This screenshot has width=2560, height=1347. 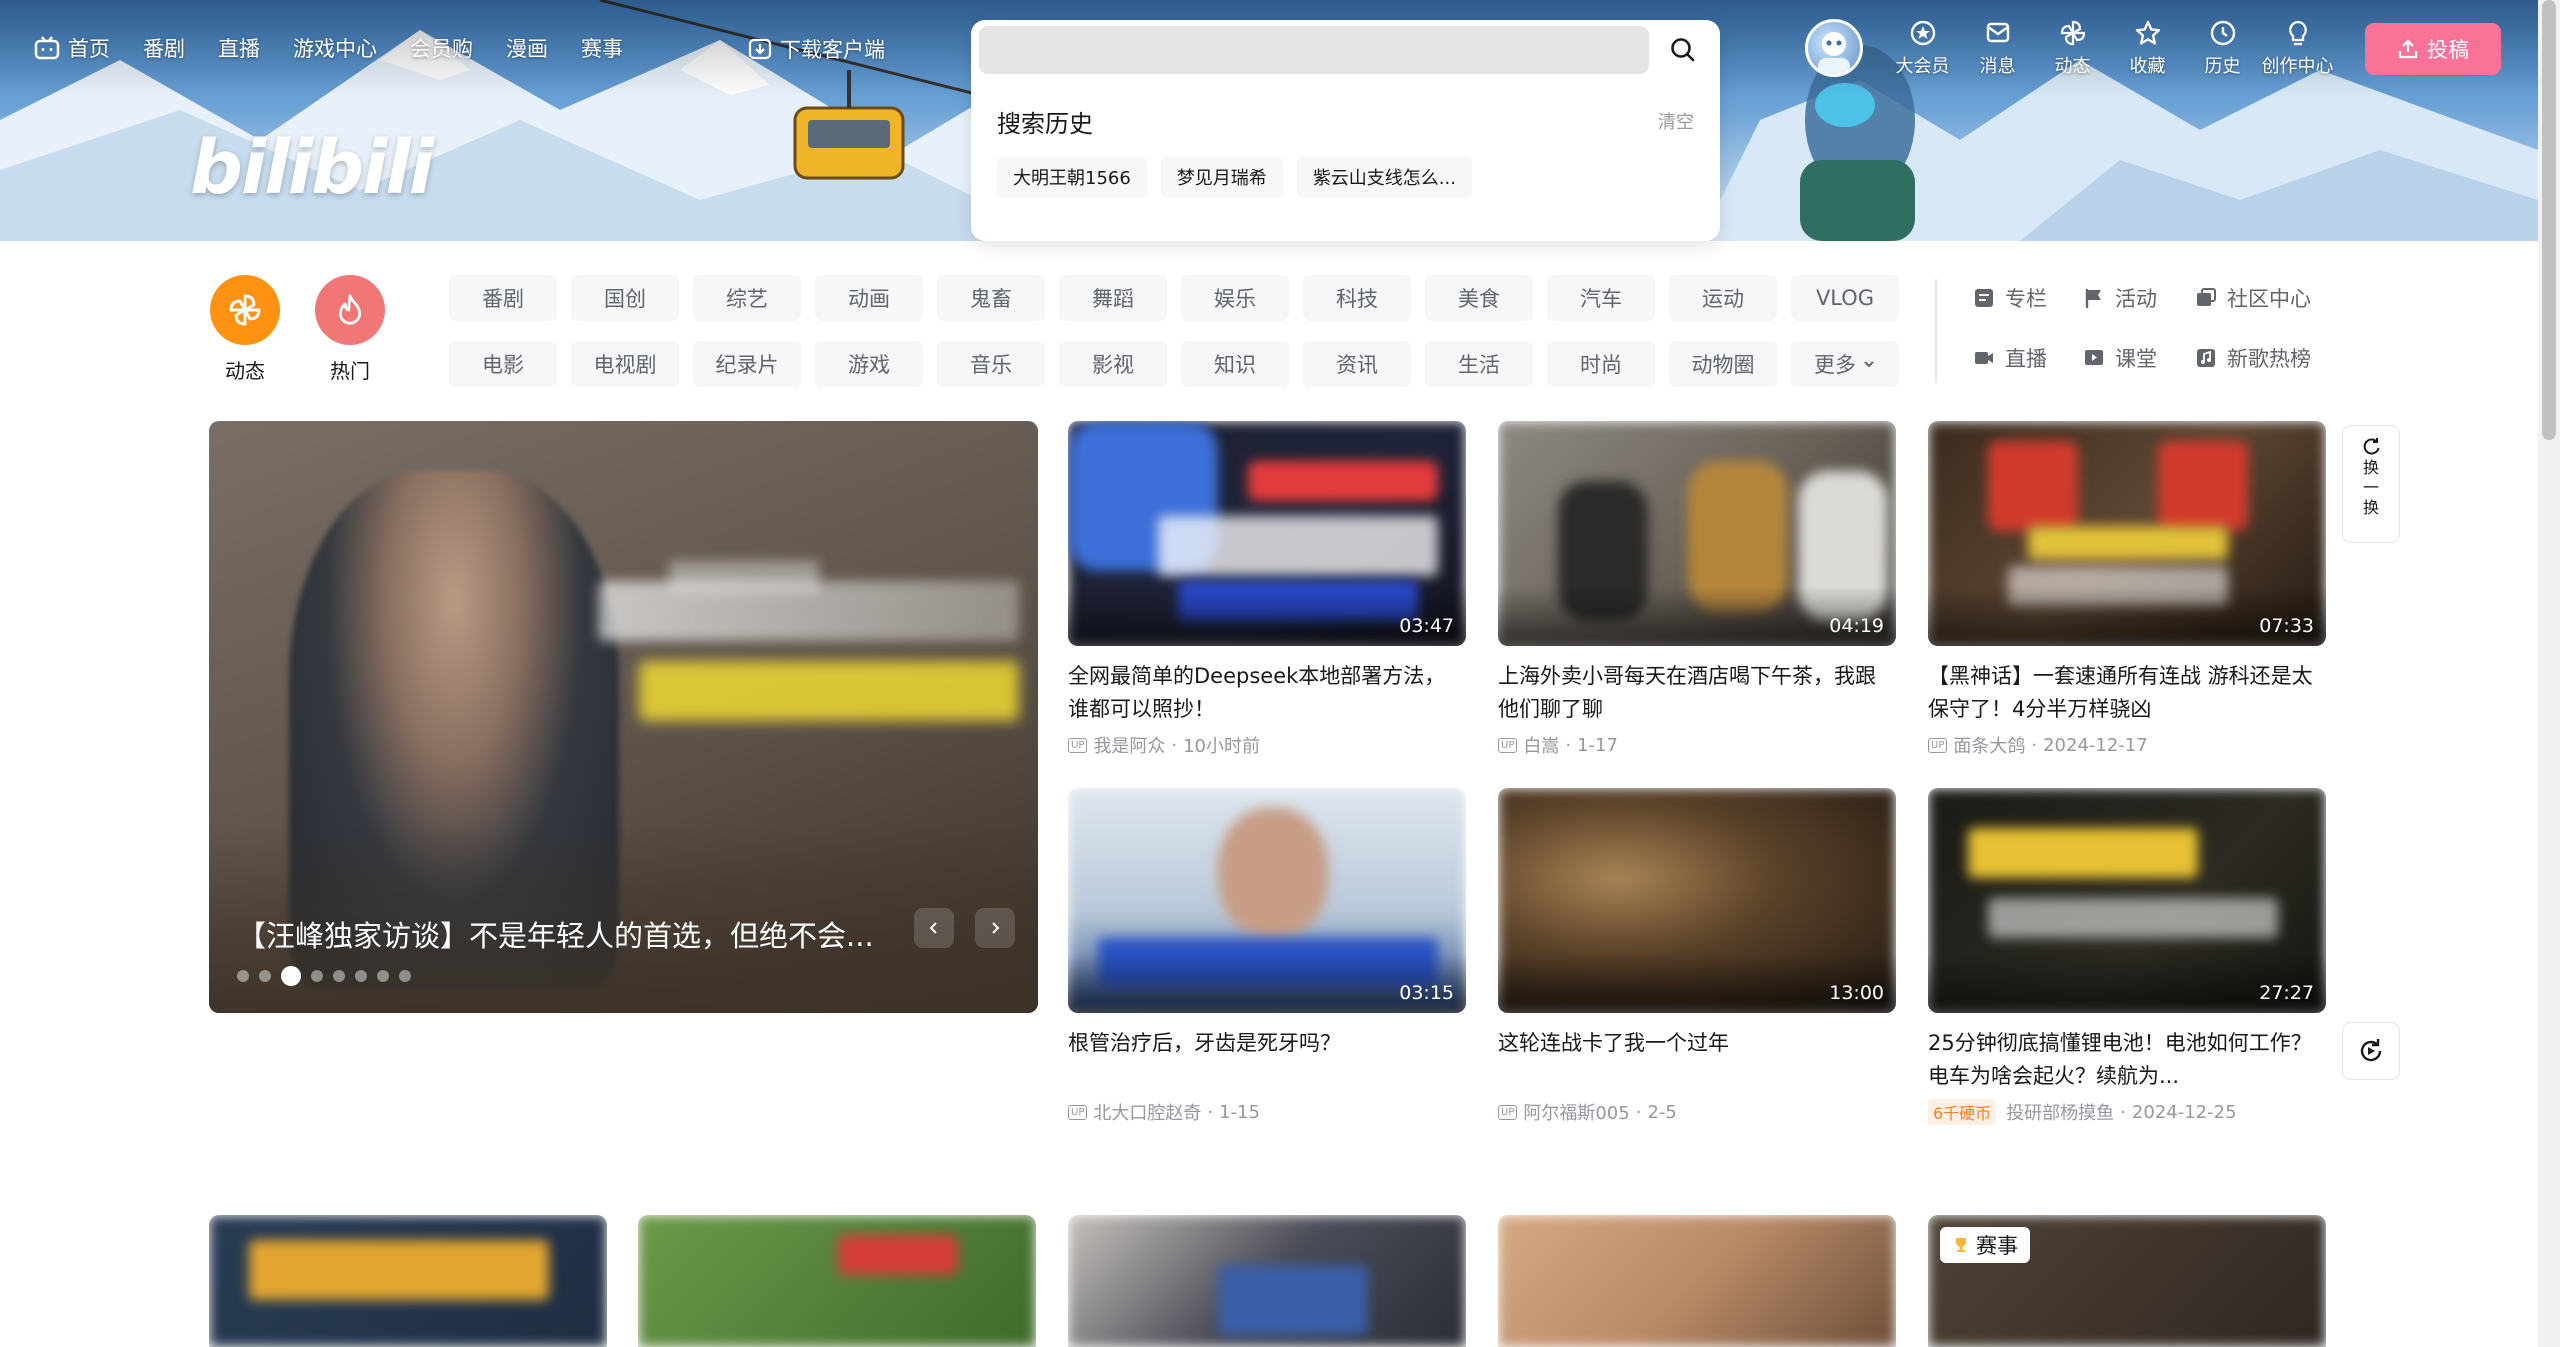 I want to click on channel-item: 娱乐, so click(x=1235, y=298).